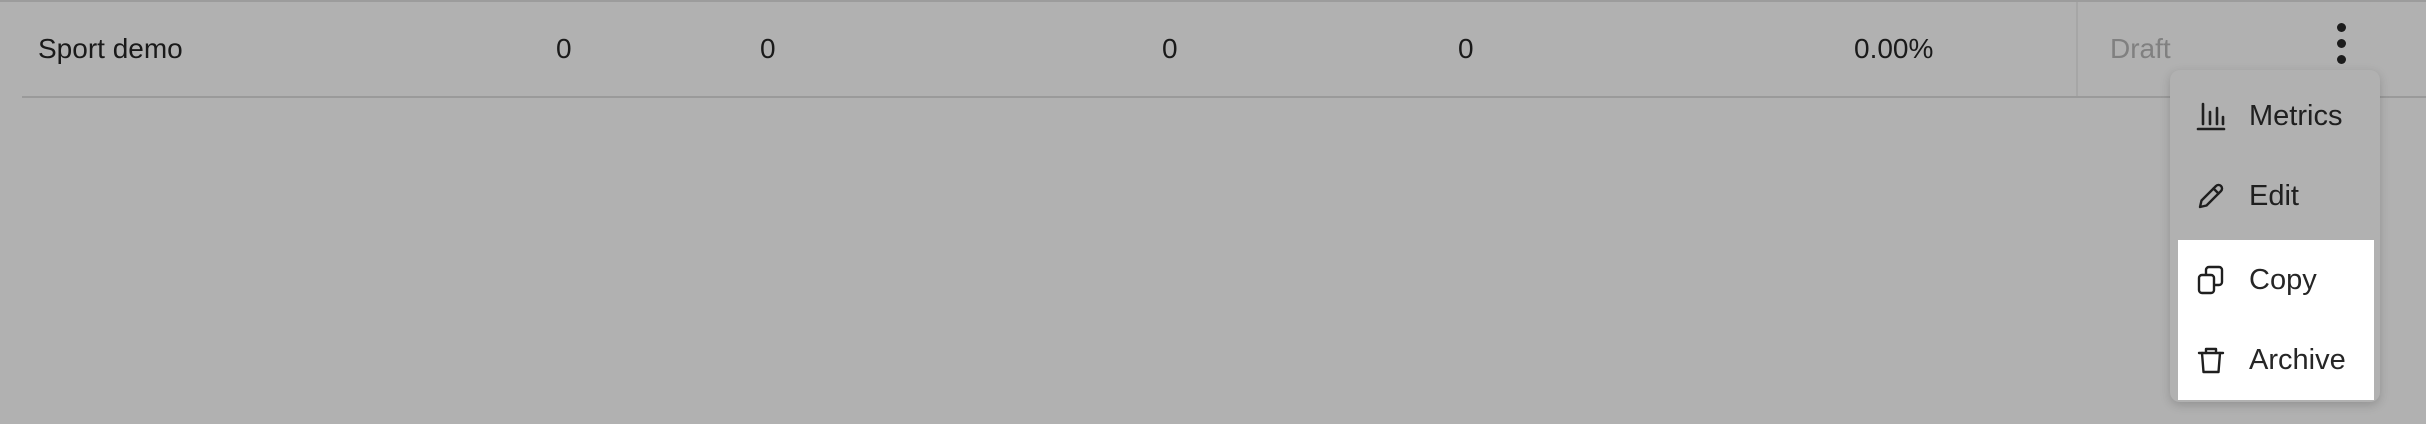 The height and width of the screenshot is (424, 2426). What do you see at coordinates (1466, 48) in the screenshot?
I see `row-value-4: 0` at bounding box center [1466, 48].